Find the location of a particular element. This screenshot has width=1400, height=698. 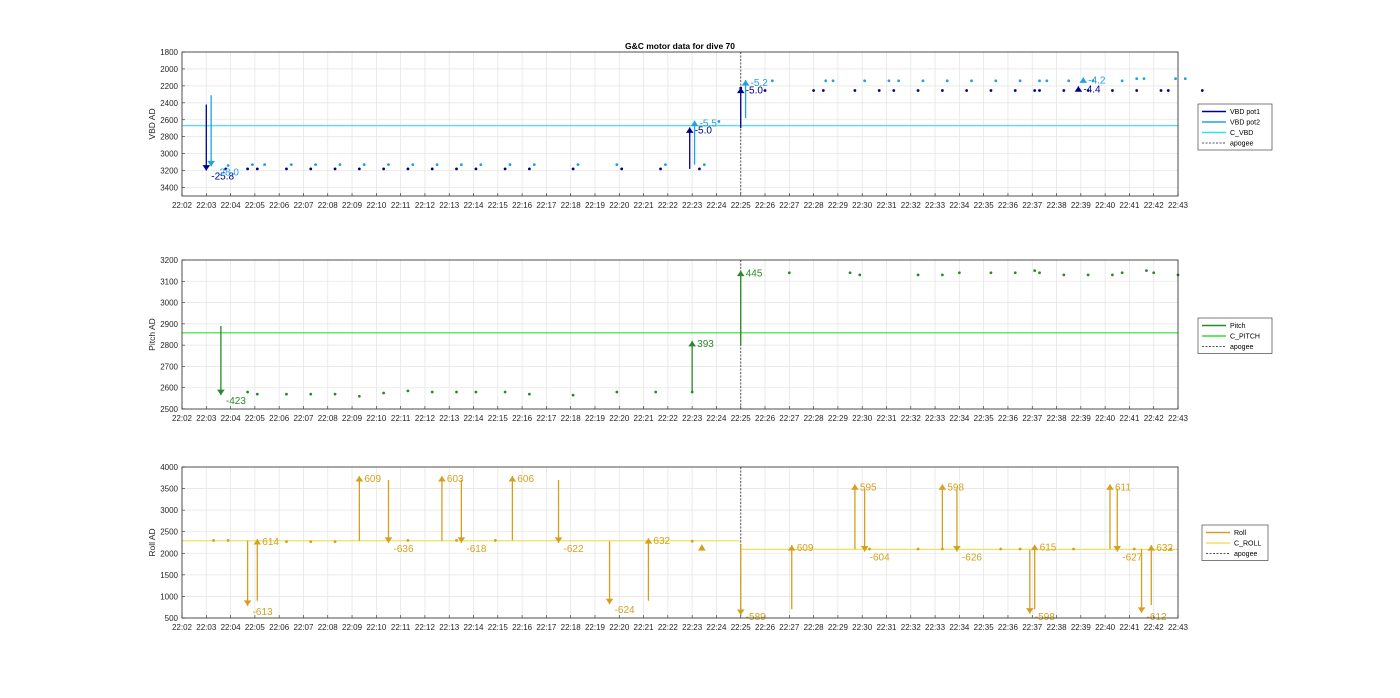

y-tick-label: 2400 is located at coordinates (169, 103).